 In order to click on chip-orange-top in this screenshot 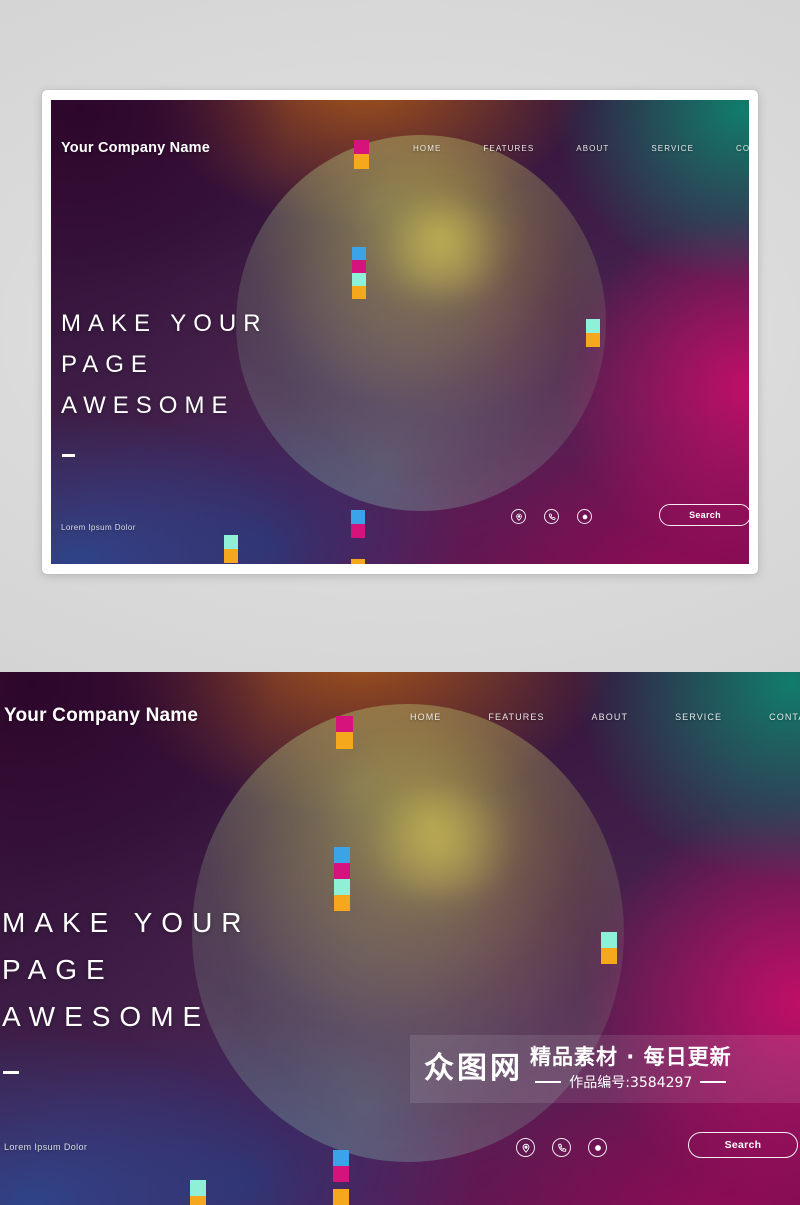, I will do `click(361, 161)`.